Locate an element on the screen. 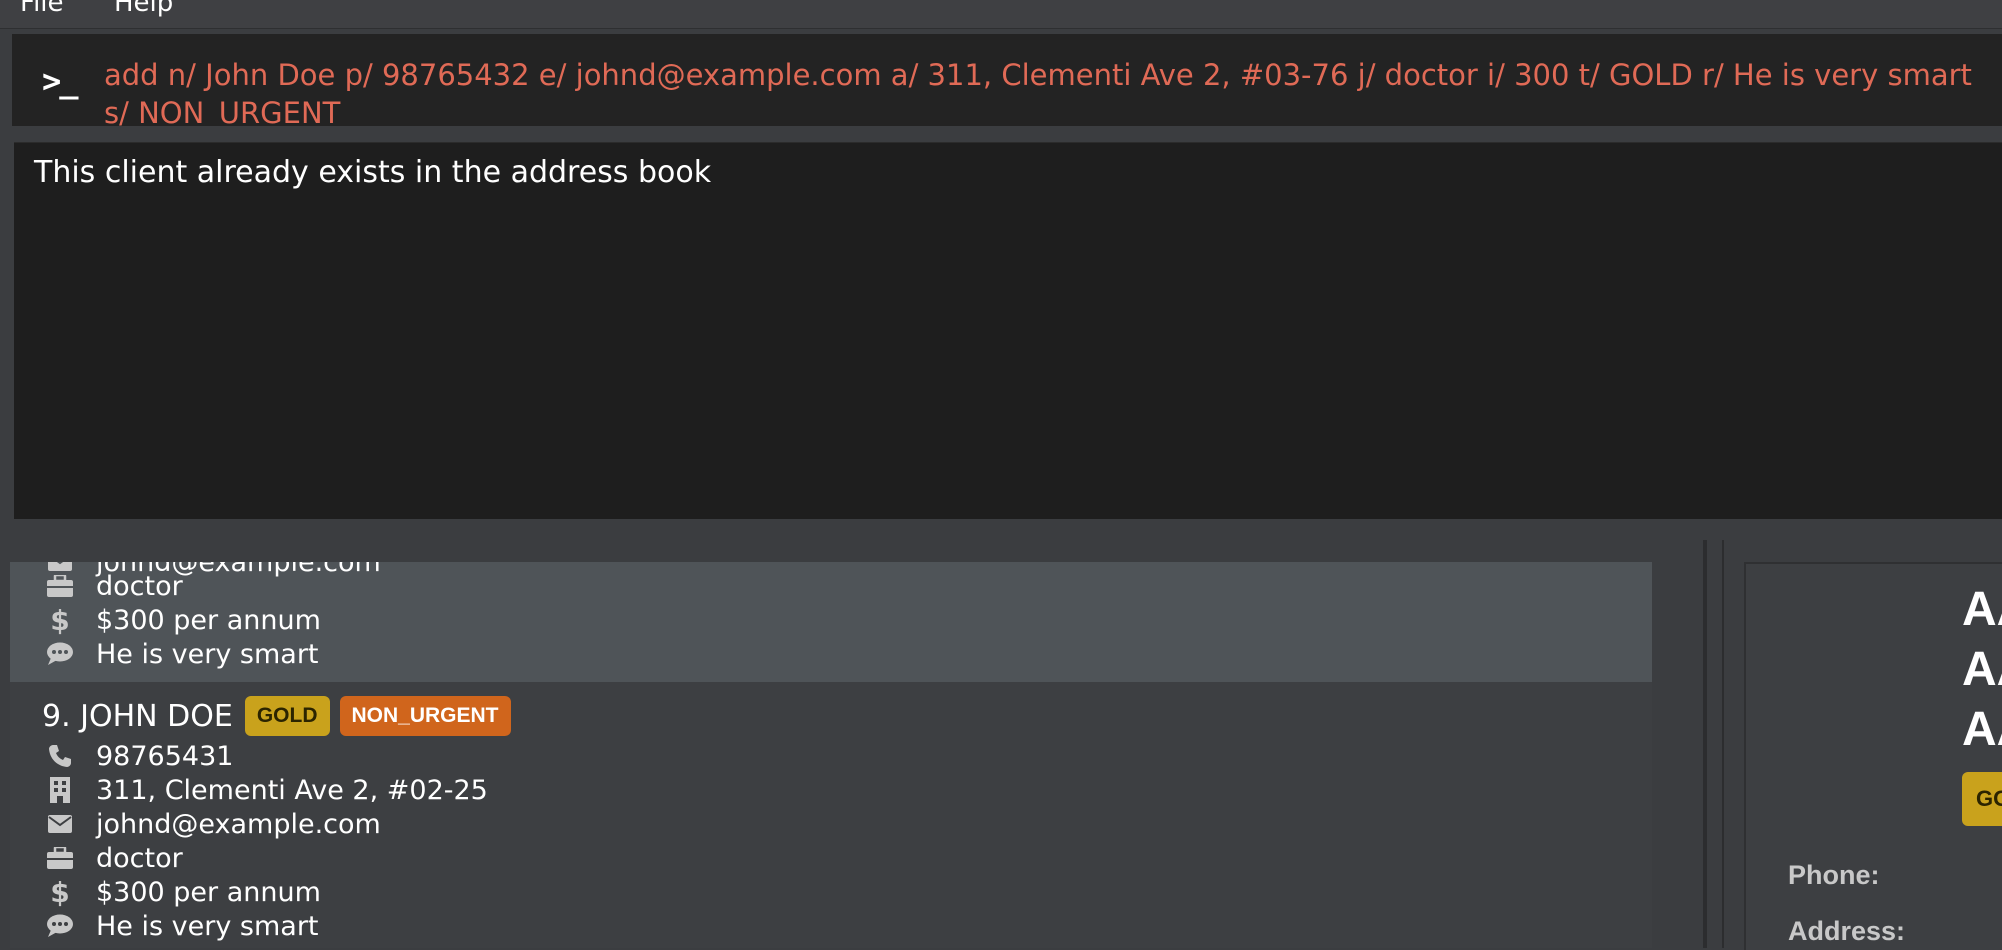 This screenshot has height=950, width=2002. detail-address-label: Address: is located at coordinates (1847, 931).